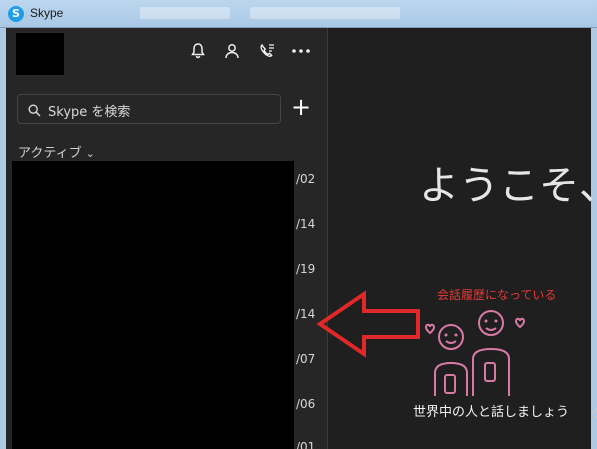 Image resolution: width=597 pixels, height=449 pixels. What do you see at coordinates (40, 54) in the screenshot?
I see `profile-avatar` at bounding box center [40, 54].